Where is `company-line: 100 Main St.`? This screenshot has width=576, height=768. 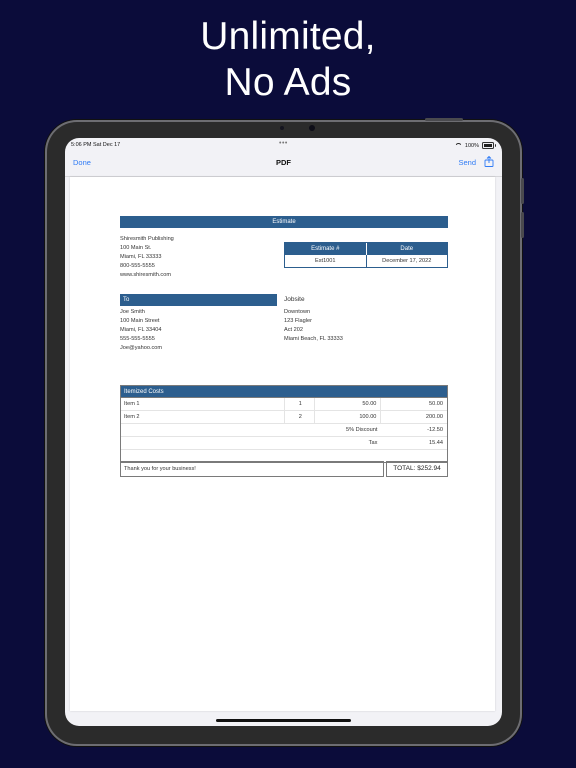 company-line: 100 Main St. is located at coordinates (136, 248).